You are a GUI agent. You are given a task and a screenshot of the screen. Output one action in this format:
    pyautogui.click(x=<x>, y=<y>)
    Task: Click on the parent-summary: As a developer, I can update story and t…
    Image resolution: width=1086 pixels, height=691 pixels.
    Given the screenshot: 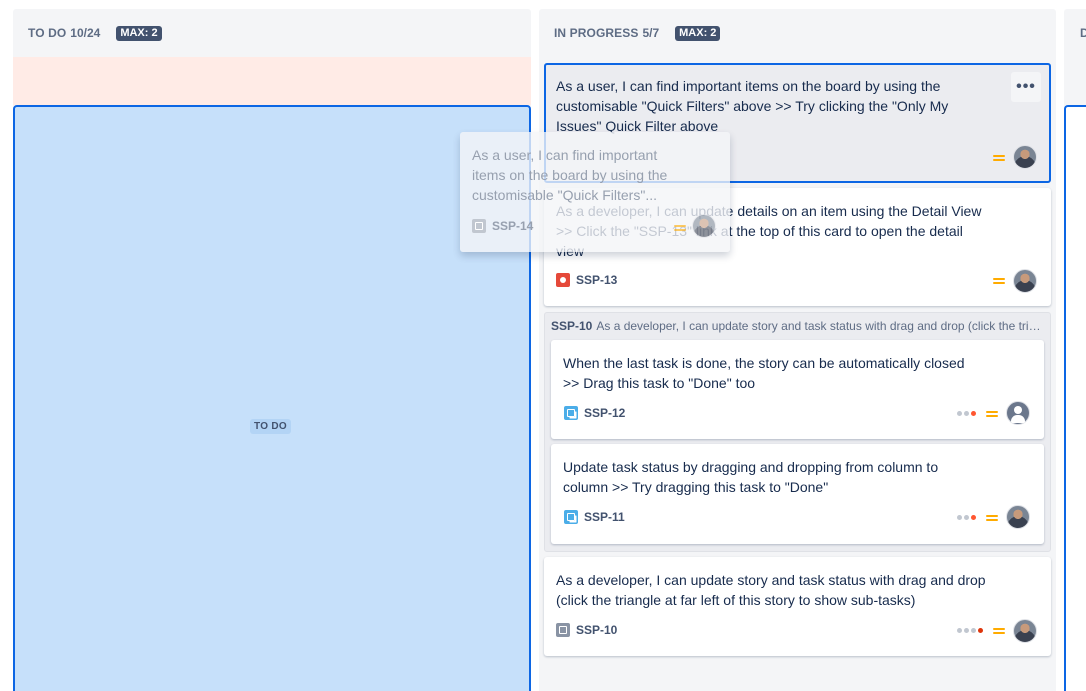 What is the action you would take?
    pyautogui.click(x=820, y=326)
    